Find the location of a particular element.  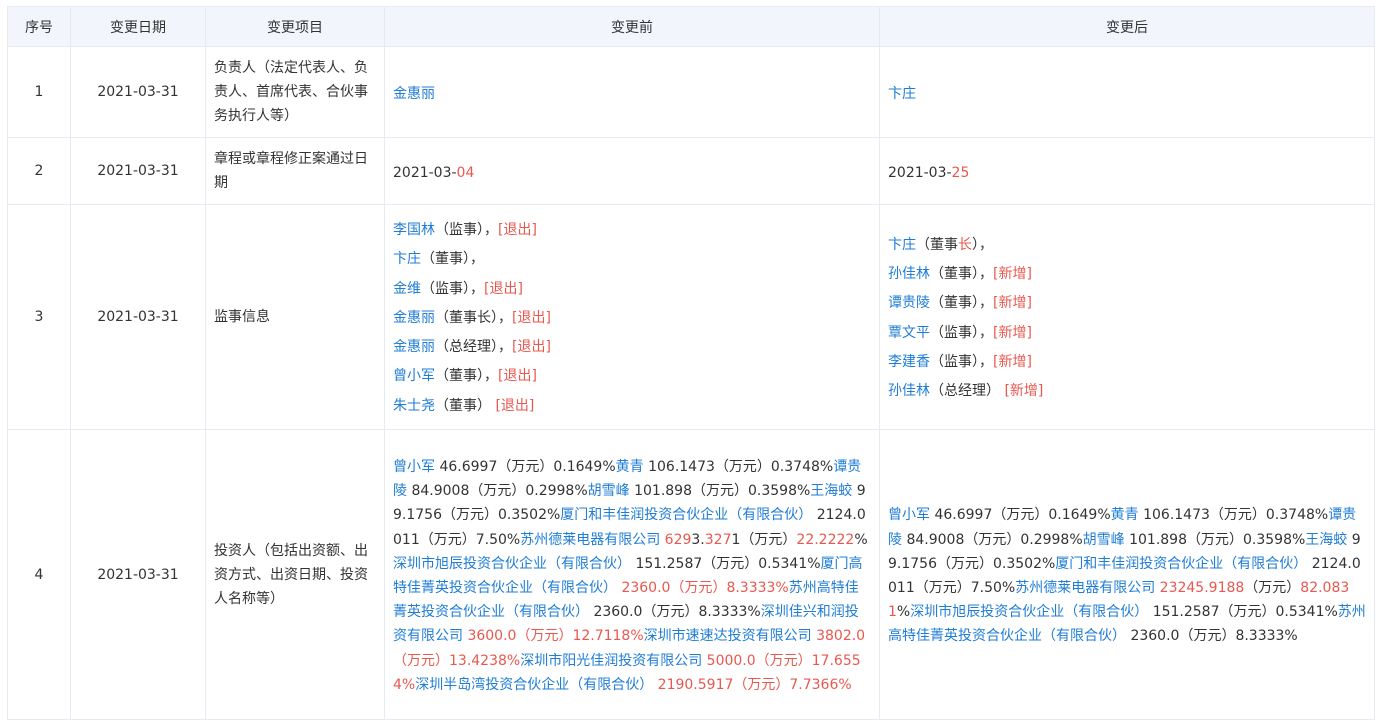

investor-link: 深圳市阳光佳润投资有限公司 is located at coordinates (611, 661).